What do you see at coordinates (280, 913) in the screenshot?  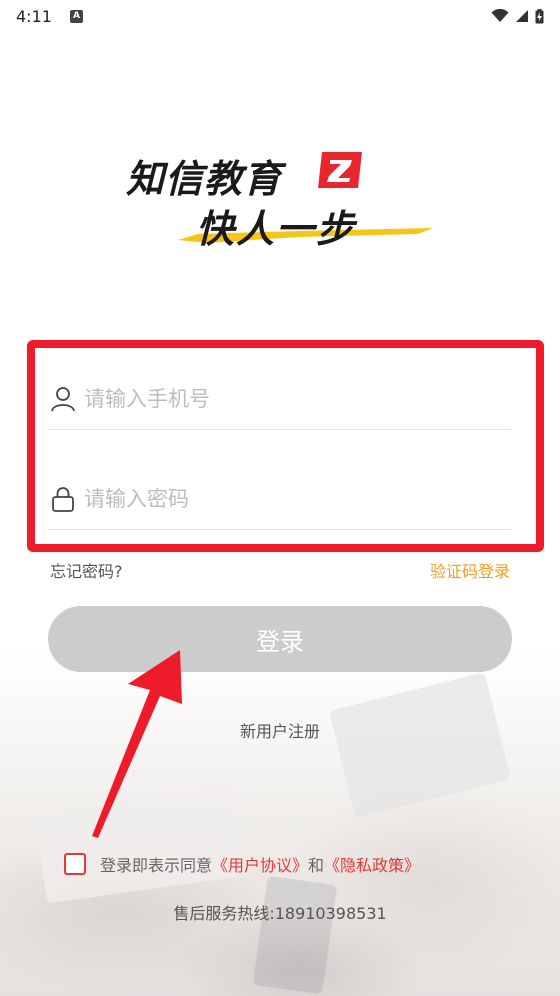 I see `service-hotline: 售后服务热线:18910398531` at bounding box center [280, 913].